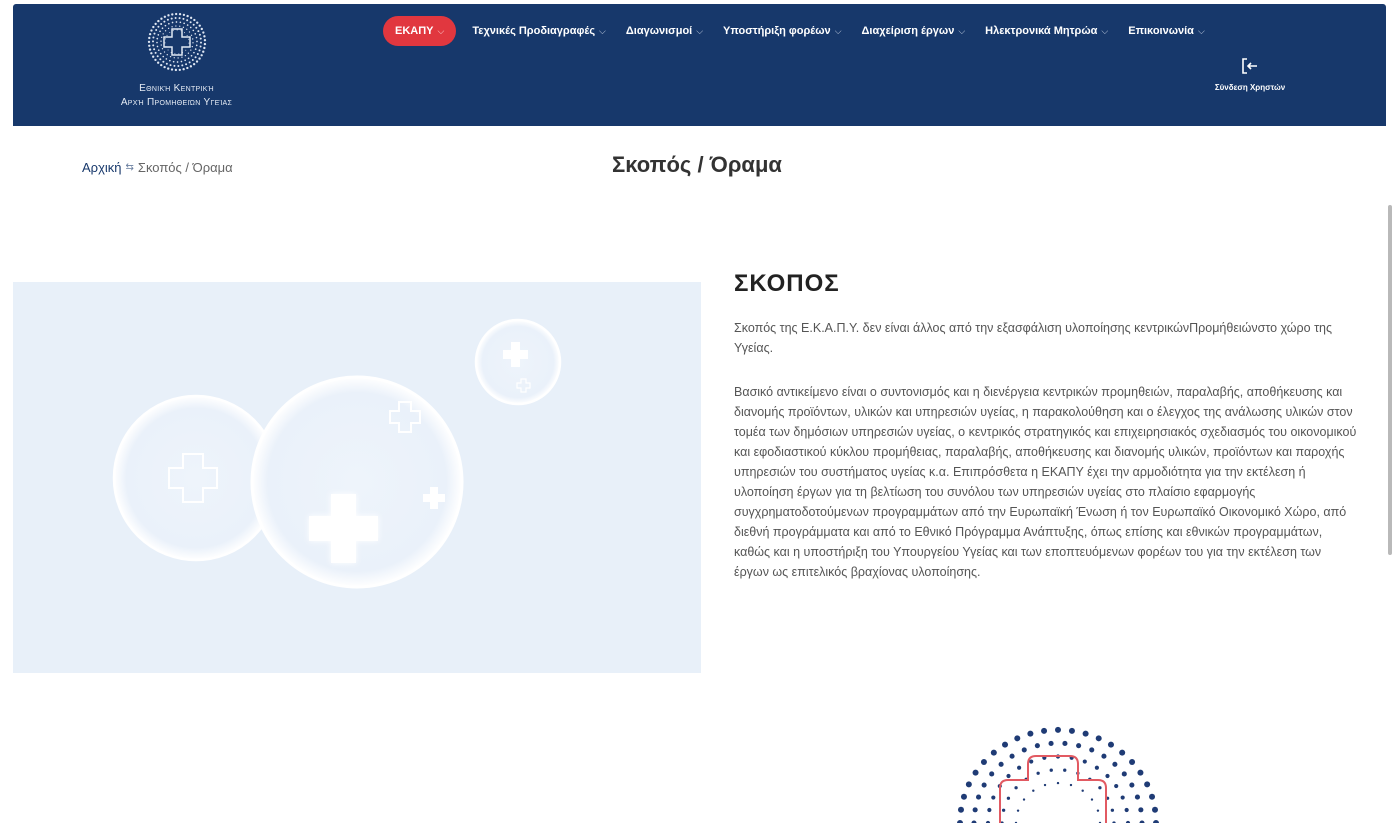 This screenshot has width=1394, height=823. What do you see at coordinates (777, 31) in the screenshot?
I see `nav-item-label: Υποστήριξη φορέων` at bounding box center [777, 31].